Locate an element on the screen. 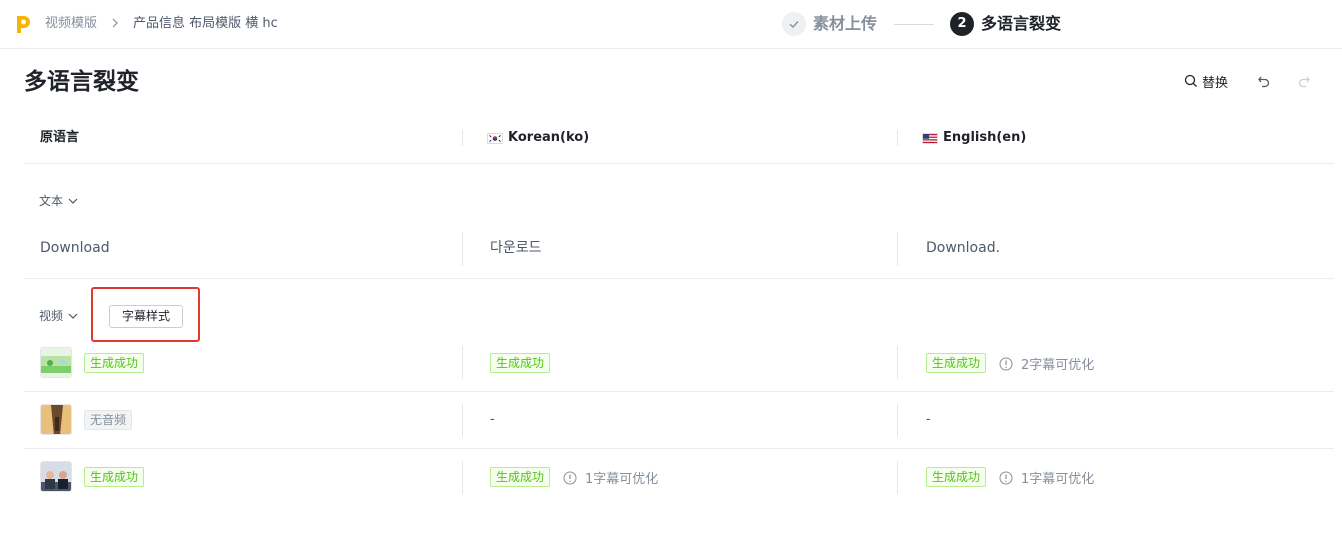 This screenshot has height=539, width=1342. column-header-source: 原语言 is located at coordinates (59, 138).